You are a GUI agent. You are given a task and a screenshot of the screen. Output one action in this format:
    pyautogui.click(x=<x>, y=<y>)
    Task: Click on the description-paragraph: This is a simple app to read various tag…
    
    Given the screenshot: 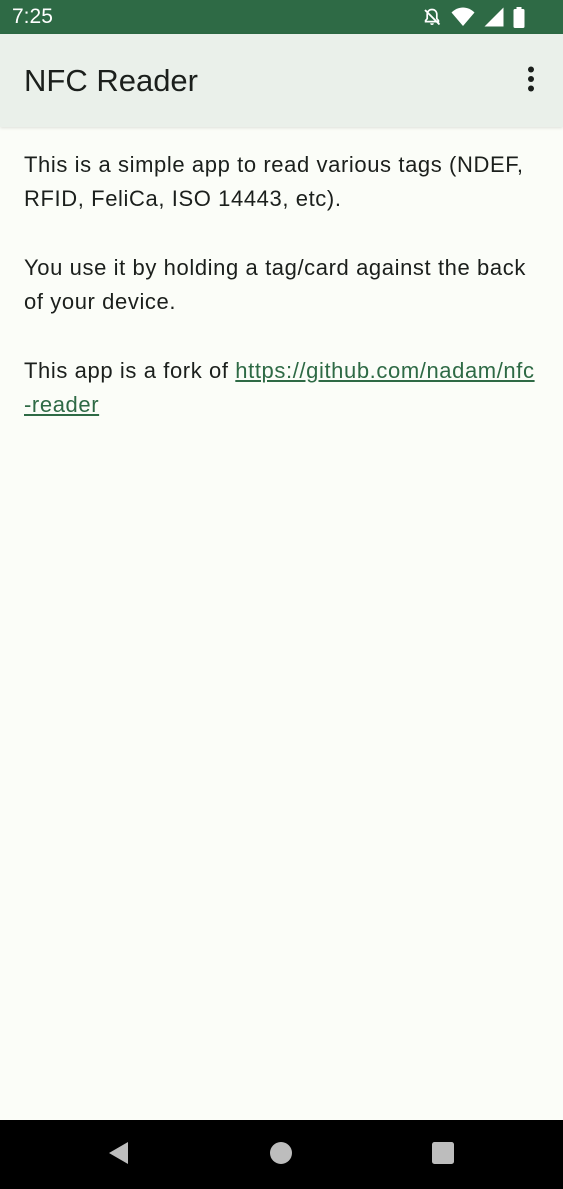 What is the action you would take?
    pyautogui.click(x=274, y=181)
    